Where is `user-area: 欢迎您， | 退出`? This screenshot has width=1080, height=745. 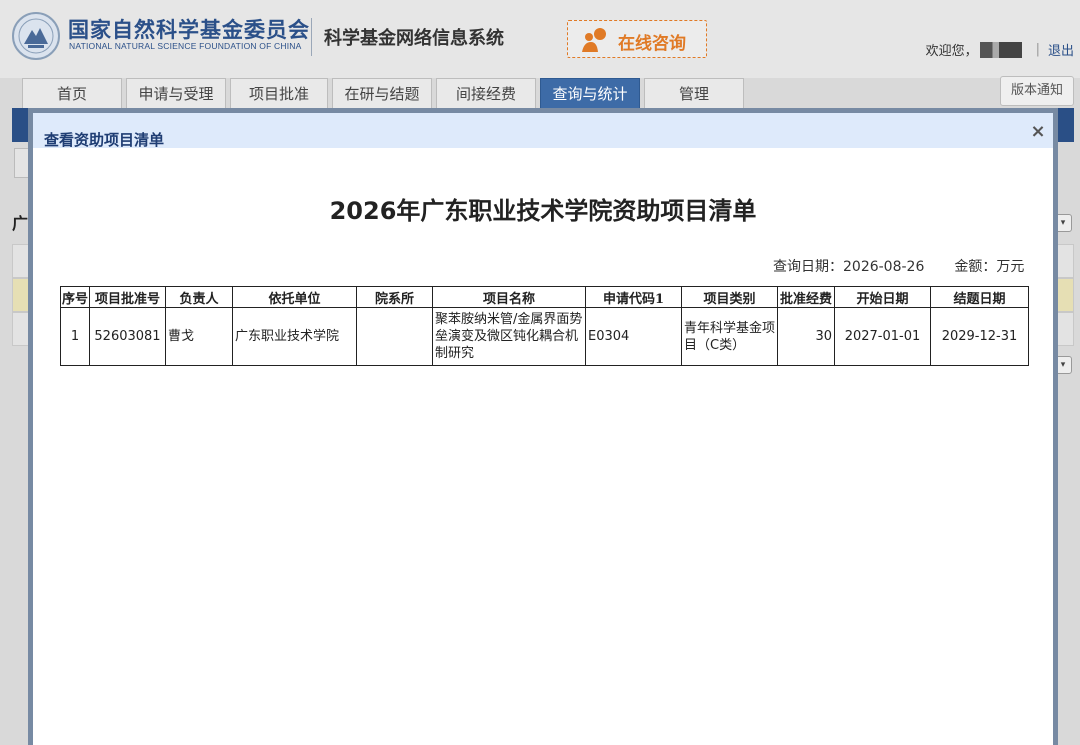 user-area: 欢迎您， | 退出 is located at coordinates (1000, 49).